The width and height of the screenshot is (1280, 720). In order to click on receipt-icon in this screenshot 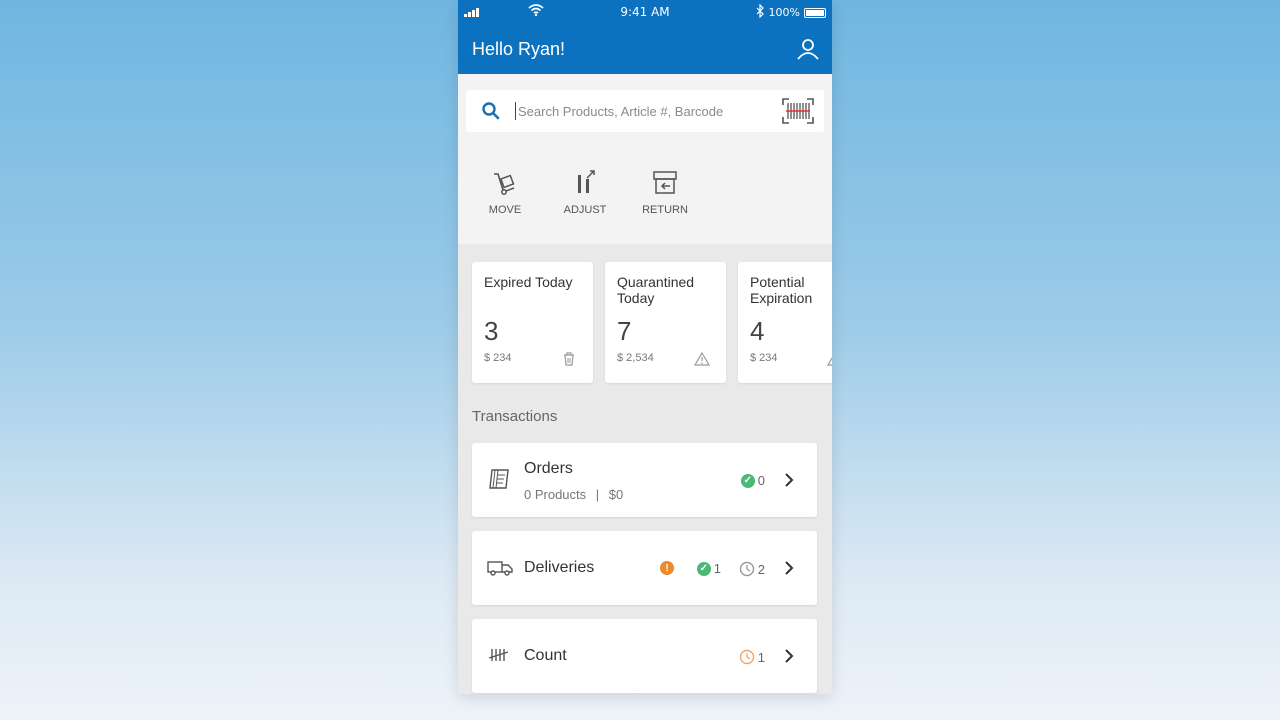, I will do `click(499, 479)`.